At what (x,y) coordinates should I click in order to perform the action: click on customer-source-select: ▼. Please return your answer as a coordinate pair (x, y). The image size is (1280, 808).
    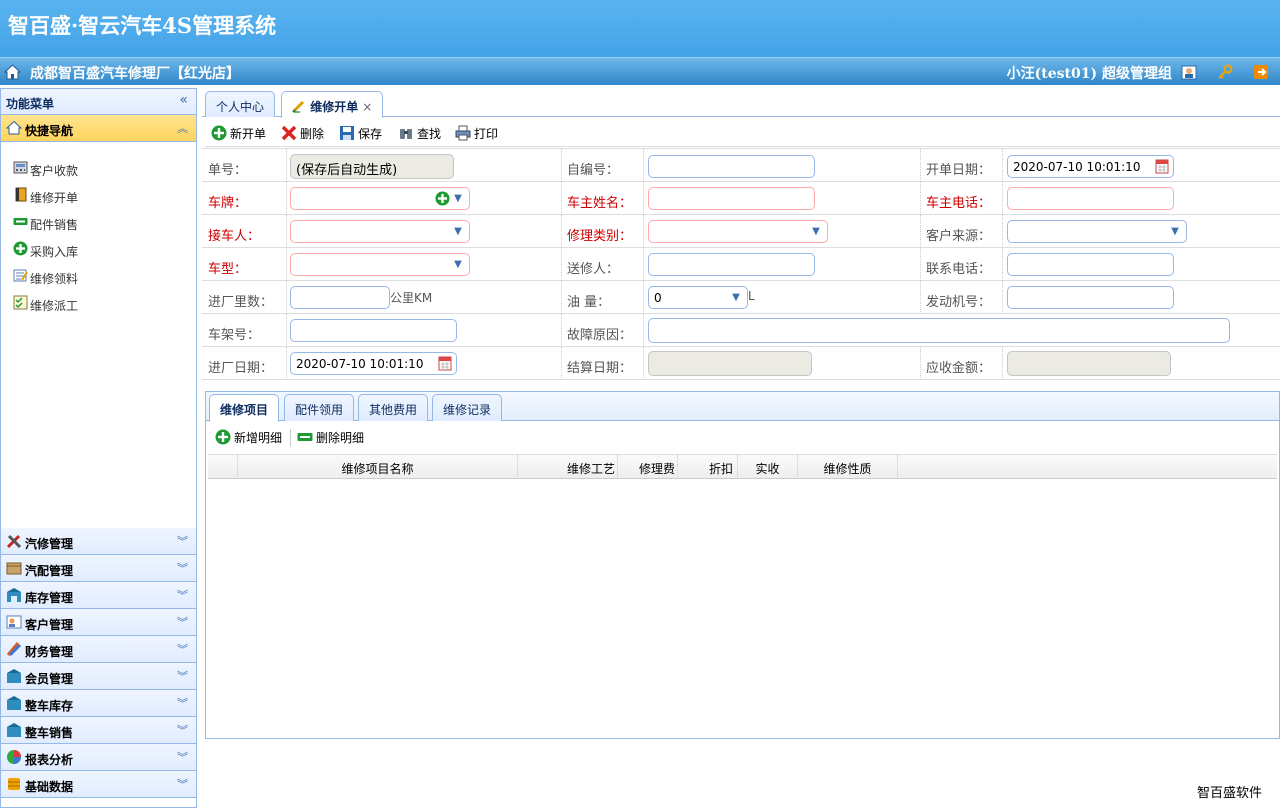
    Looking at the image, I should click on (1097, 231).